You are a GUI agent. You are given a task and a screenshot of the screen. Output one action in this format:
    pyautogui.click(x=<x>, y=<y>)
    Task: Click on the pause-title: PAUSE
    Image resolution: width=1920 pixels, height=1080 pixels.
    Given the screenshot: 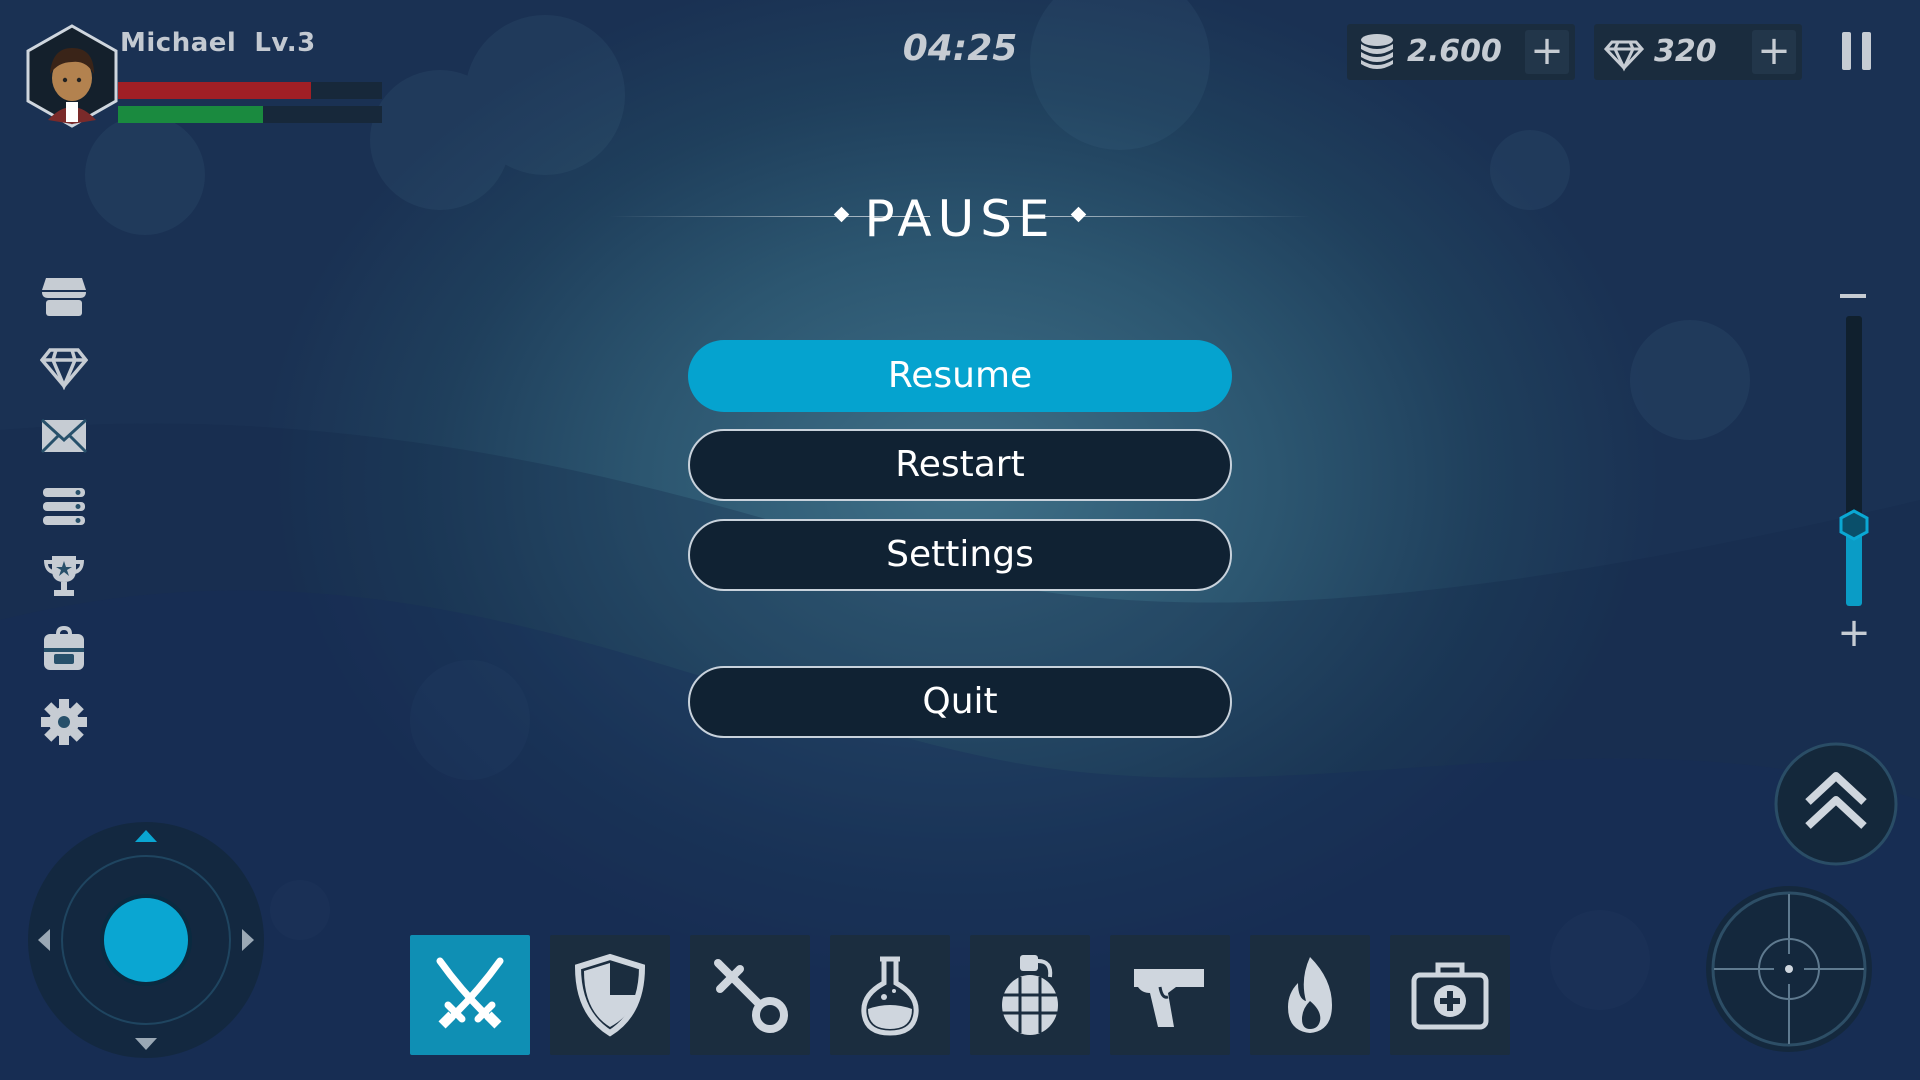 What is the action you would take?
    pyautogui.click(x=960, y=215)
    